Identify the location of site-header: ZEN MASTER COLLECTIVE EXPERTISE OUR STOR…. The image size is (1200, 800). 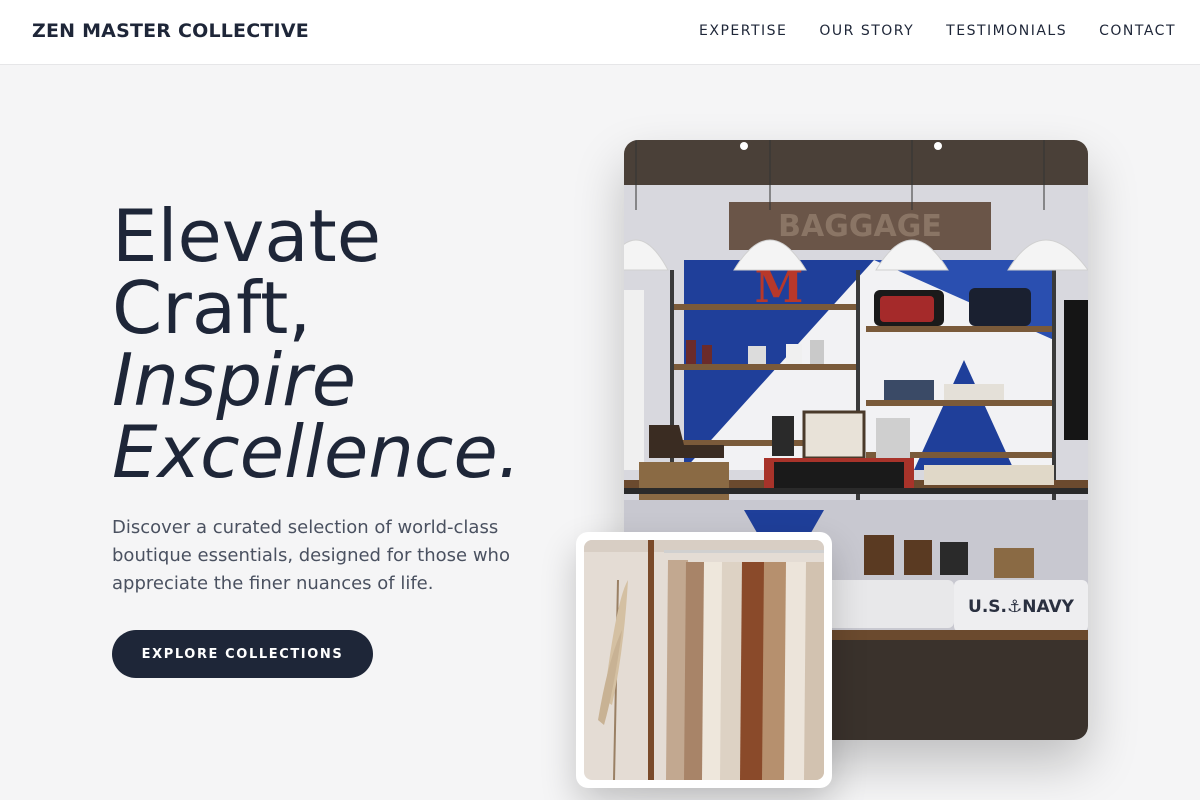
(600, 32).